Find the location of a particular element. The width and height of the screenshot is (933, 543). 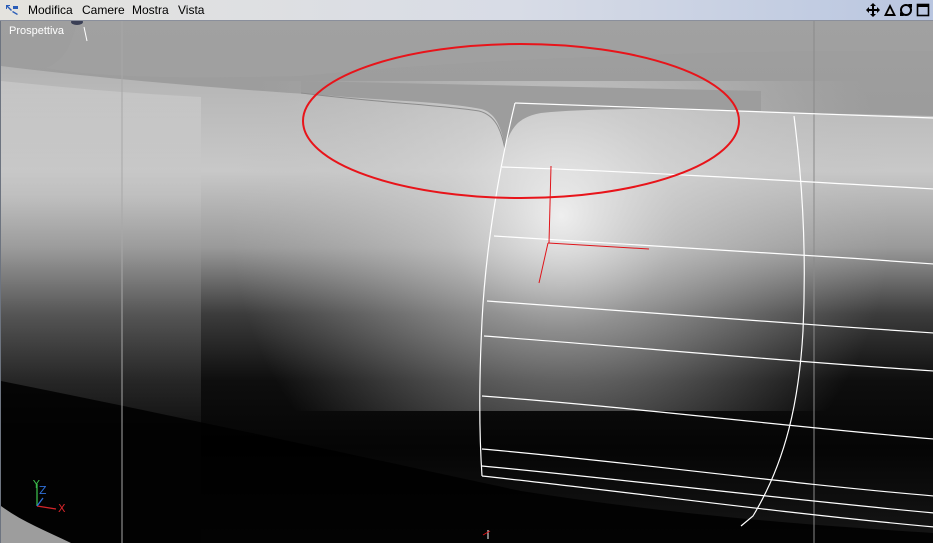

menu-vista: Vista is located at coordinates (191, 10).